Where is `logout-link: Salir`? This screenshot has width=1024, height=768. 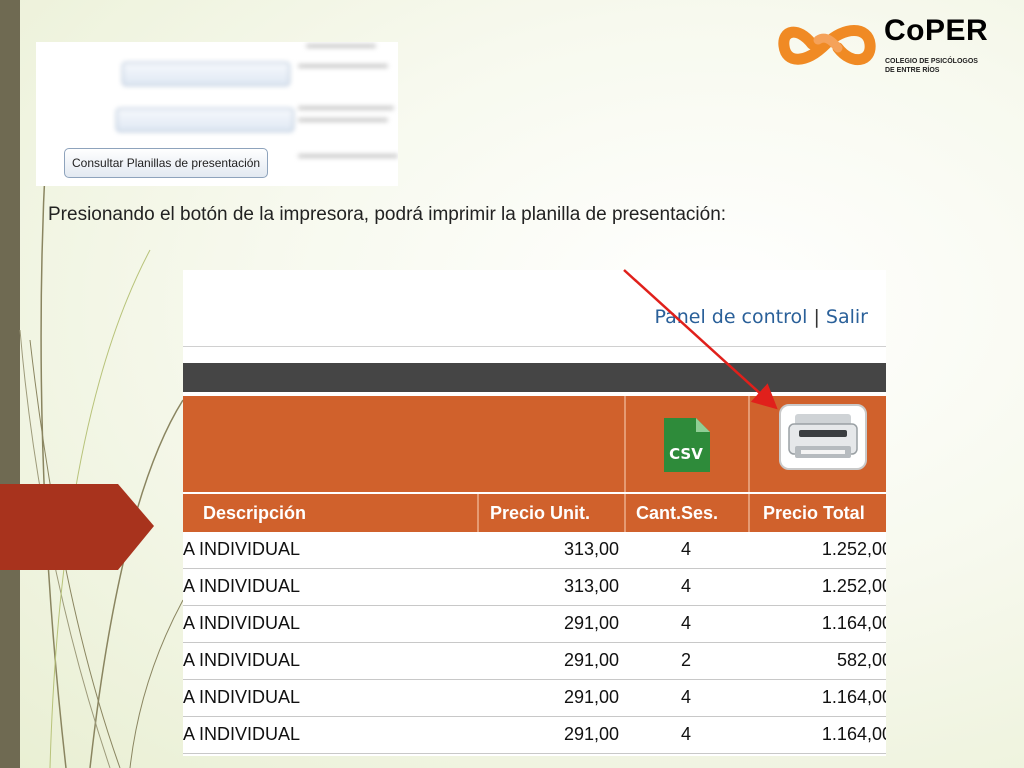 logout-link: Salir is located at coordinates (847, 317).